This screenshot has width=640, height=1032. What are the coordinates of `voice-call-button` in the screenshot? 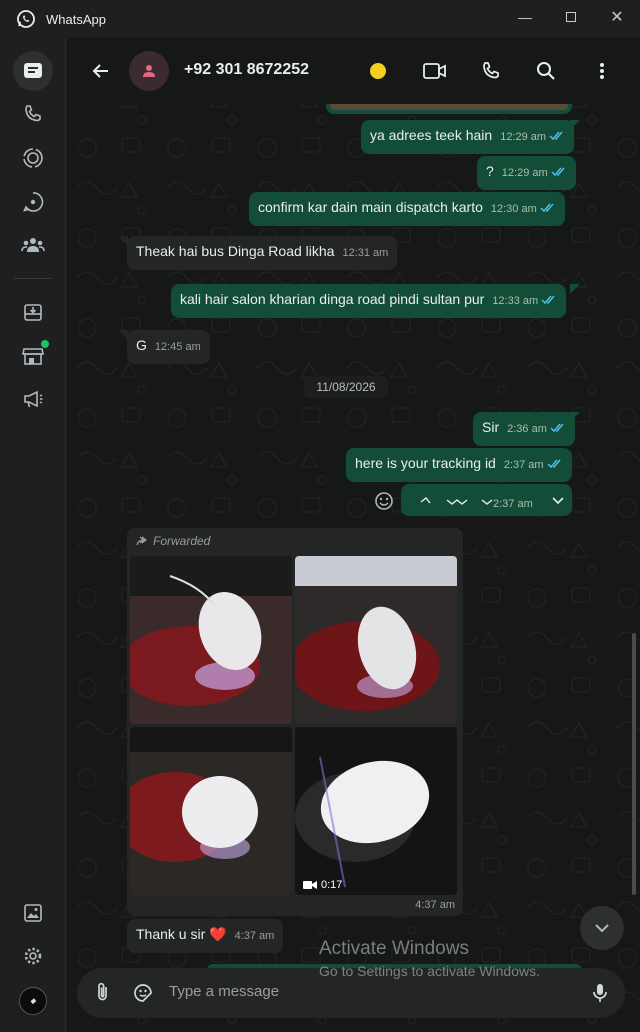 It's located at (491, 71).